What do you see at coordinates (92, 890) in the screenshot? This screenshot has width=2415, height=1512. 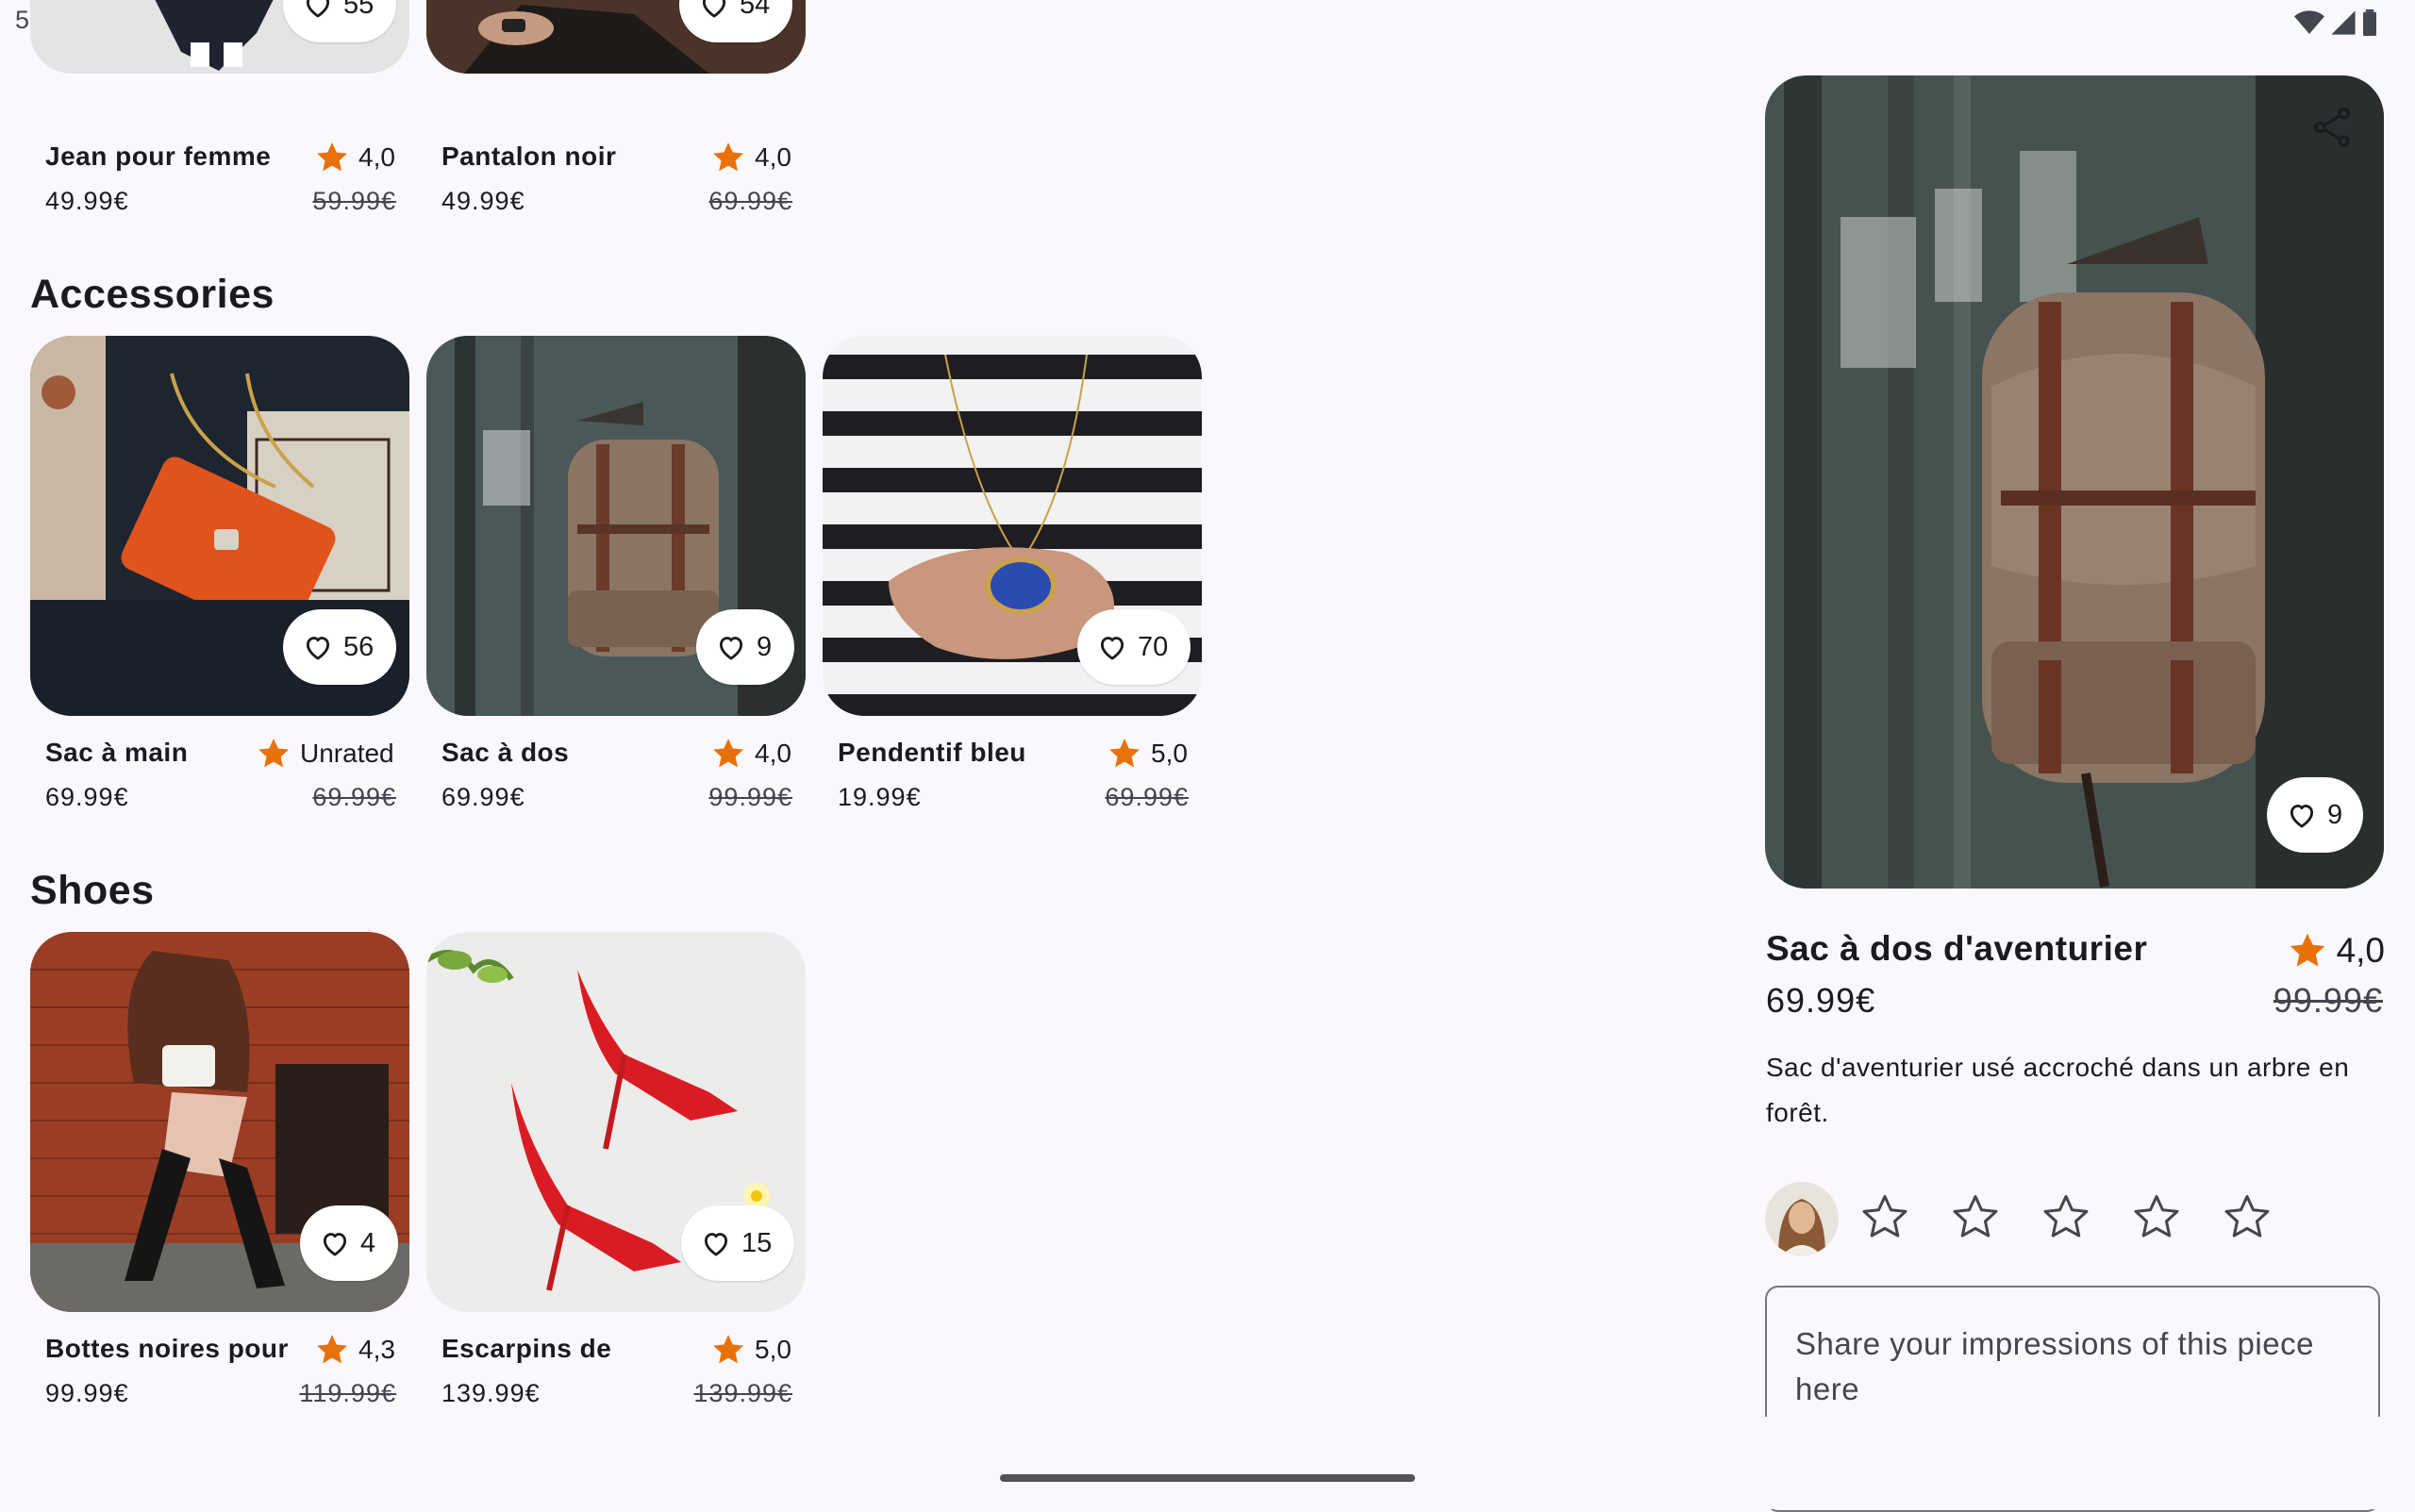 I see `section-title-shoes: Shoes` at bounding box center [92, 890].